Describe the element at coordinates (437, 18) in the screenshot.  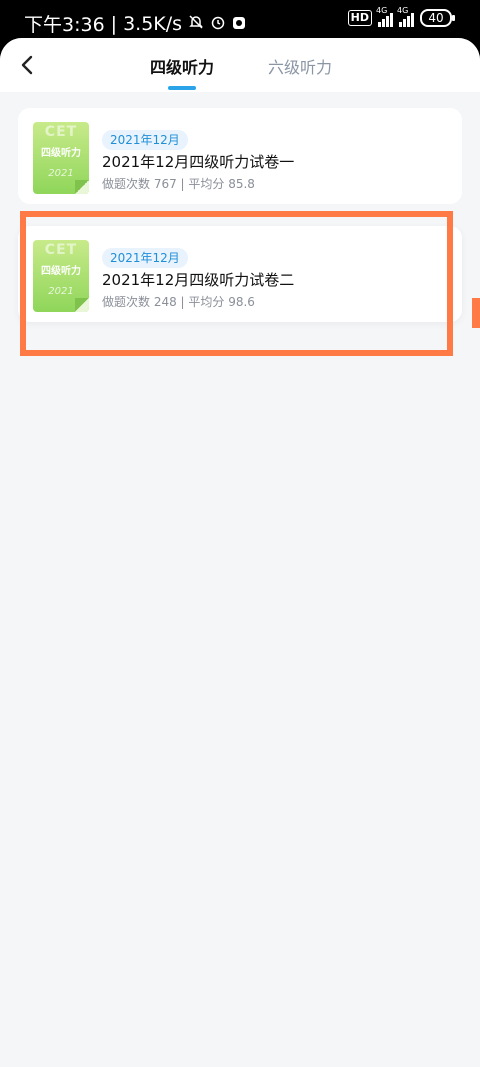
I see `battery-icon: 40` at that location.